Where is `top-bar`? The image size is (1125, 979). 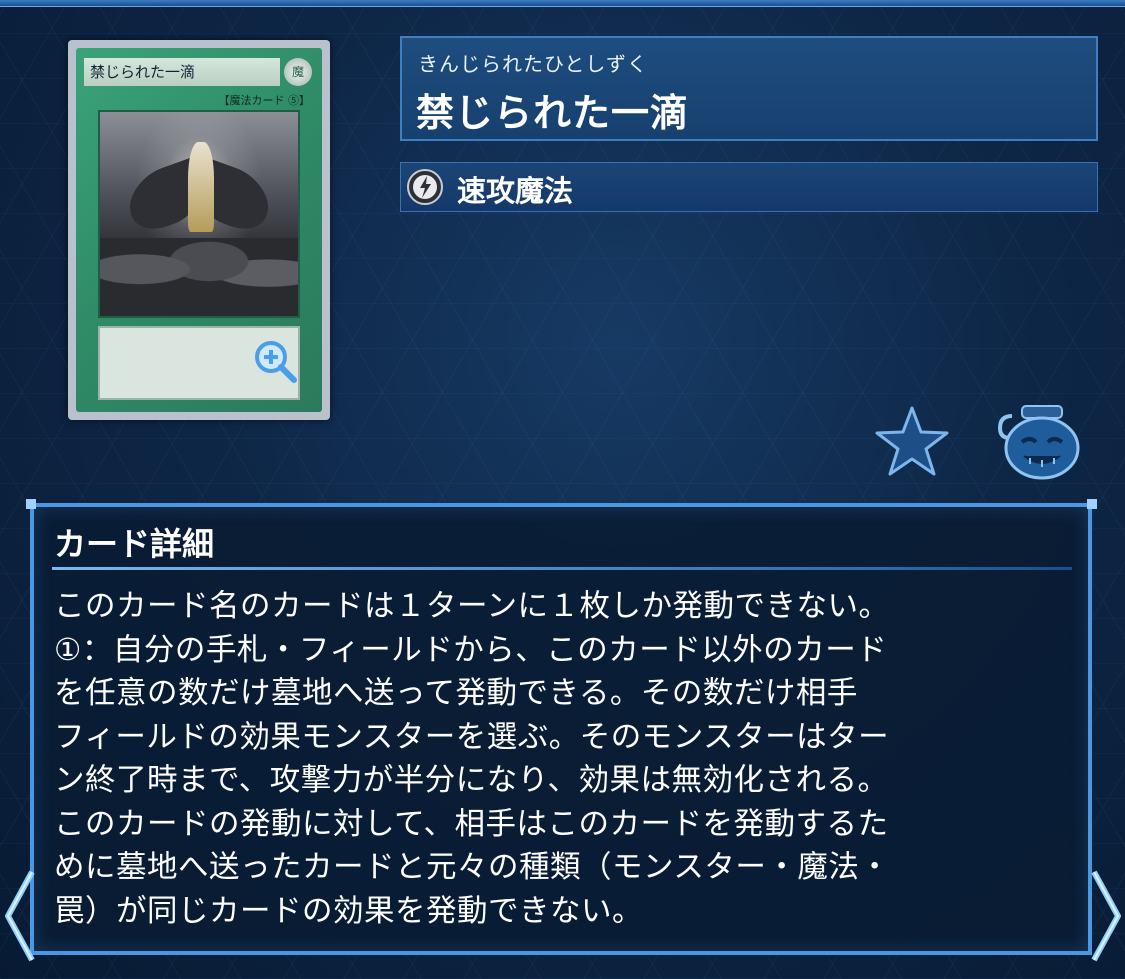
top-bar is located at coordinates (562, 3).